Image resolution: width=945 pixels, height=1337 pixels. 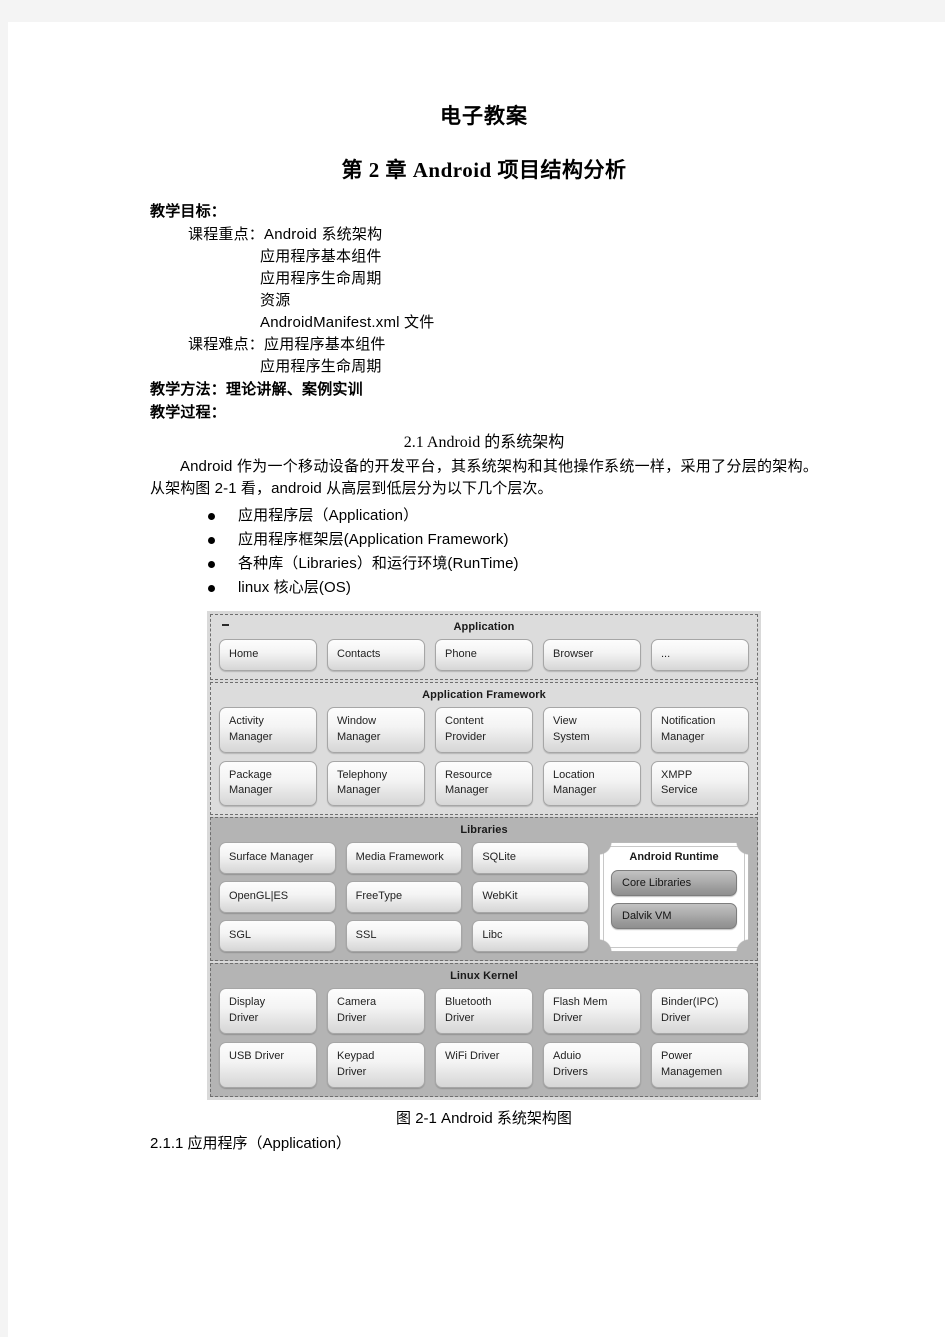 What do you see at coordinates (359, 653) in the screenshot?
I see `box-label: Contacts` at bounding box center [359, 653].